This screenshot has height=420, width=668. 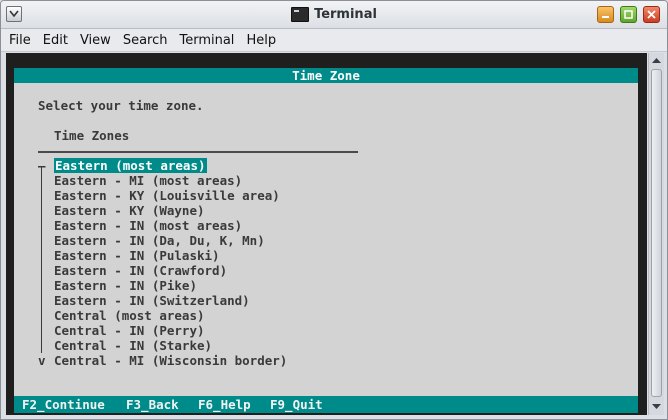 What do you see at coordinates (171, 360) in the screenshot?
I see `list-item-label: Central - MI (Wisconsin border)` at bounding box center [171, 360].